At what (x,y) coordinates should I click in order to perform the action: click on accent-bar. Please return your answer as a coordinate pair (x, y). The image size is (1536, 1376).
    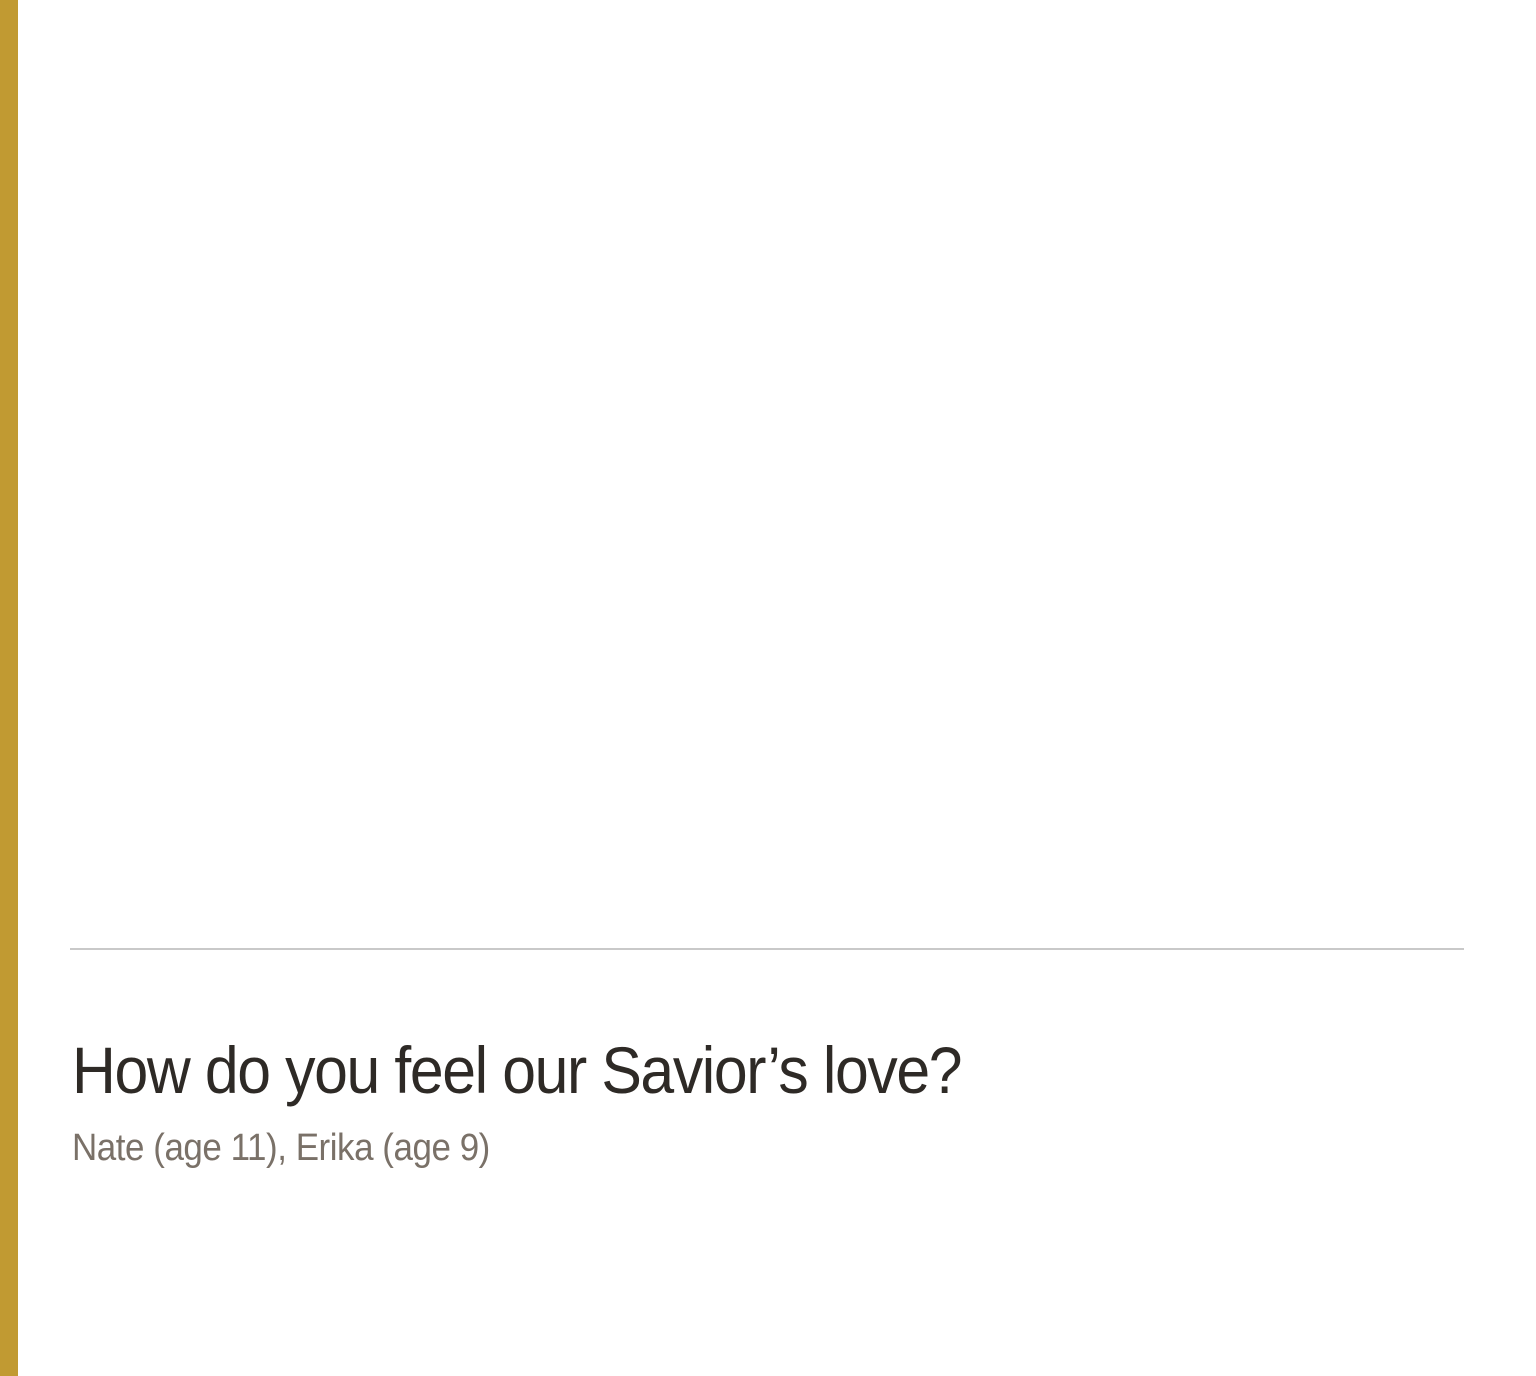
    Looking at the image, I should click on (9, 688).